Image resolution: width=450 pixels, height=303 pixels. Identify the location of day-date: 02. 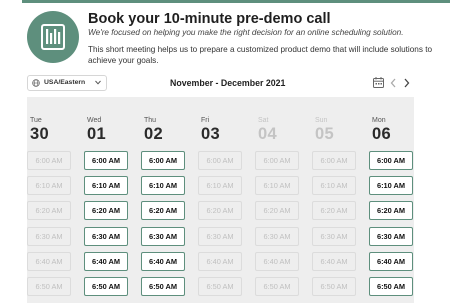
(153, 134).